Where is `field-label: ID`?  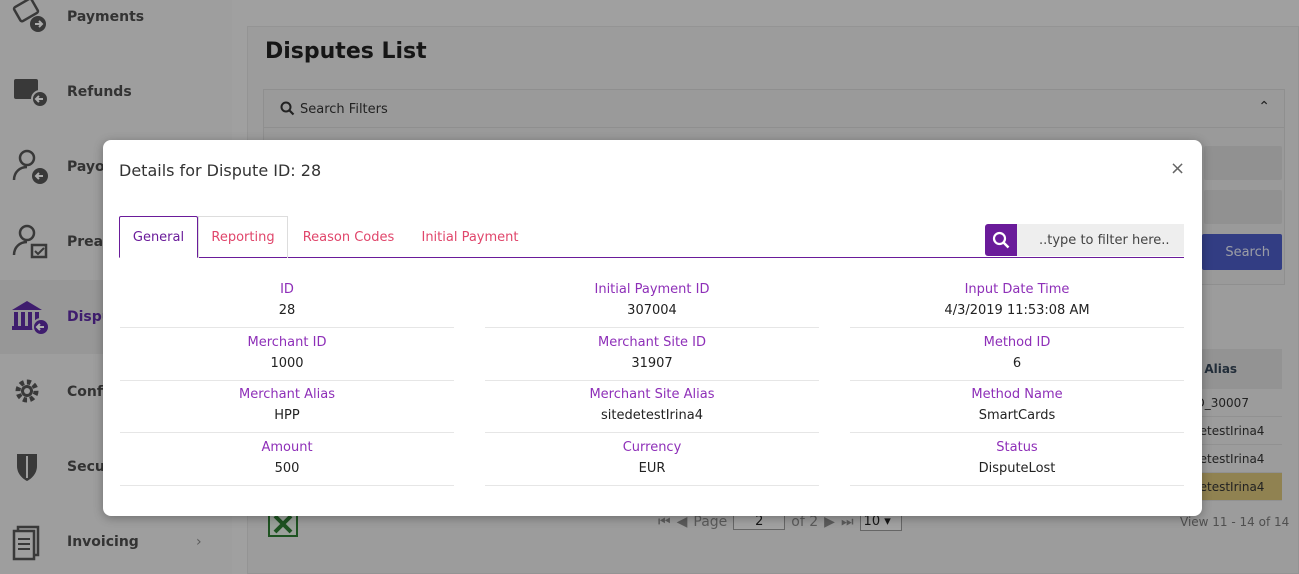
field-label: ID is located at coordinates (287, 289).